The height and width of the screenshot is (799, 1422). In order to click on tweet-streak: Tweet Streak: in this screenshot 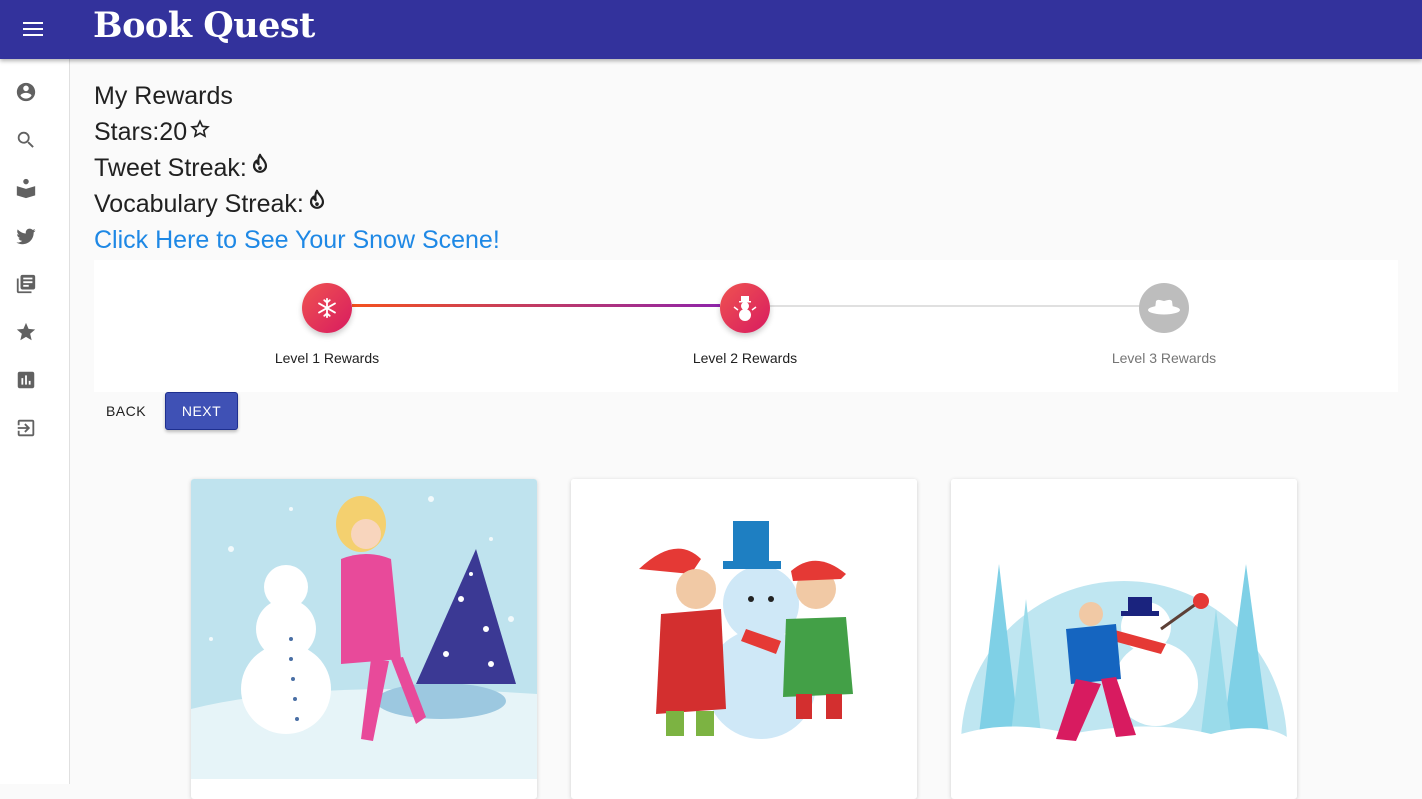, I will do `click(297, 168)`.